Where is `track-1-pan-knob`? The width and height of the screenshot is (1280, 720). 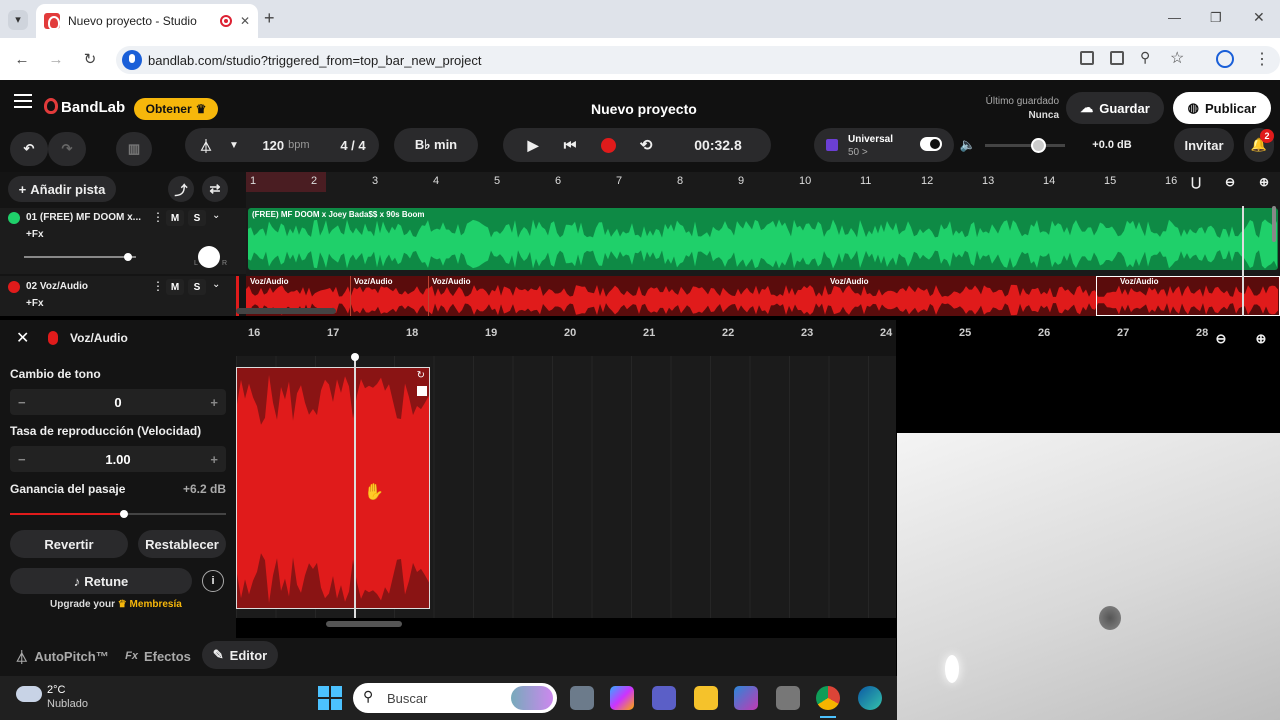 track-1-pan-knob is located at coordinates (209, 257).